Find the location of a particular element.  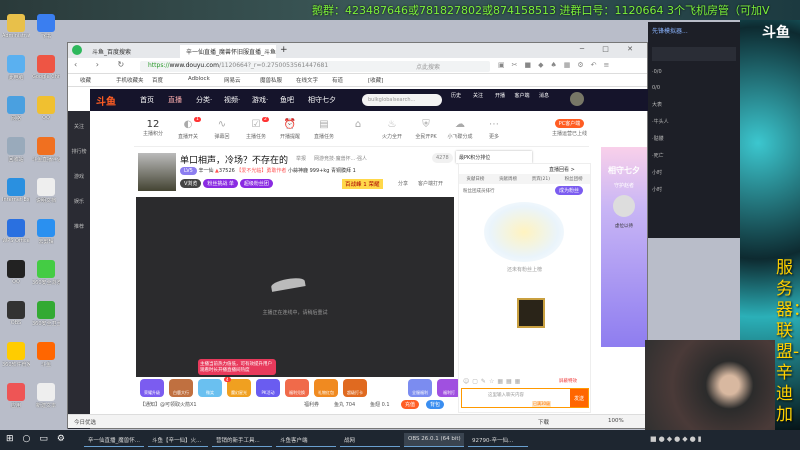

share-button: 分享 is located at coordinates (403, 183).